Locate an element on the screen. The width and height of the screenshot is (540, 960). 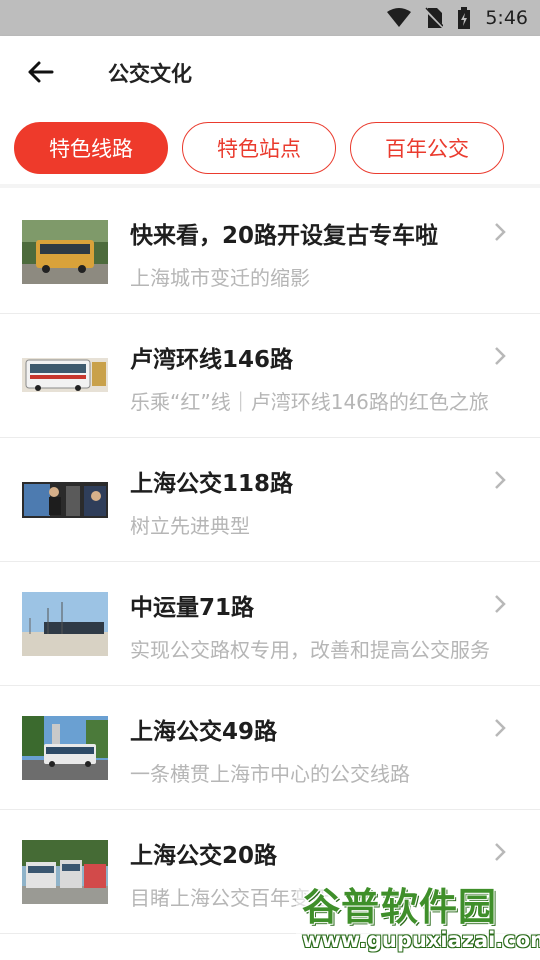
page-title: 公交文化 is located at coordinates (150, 74).